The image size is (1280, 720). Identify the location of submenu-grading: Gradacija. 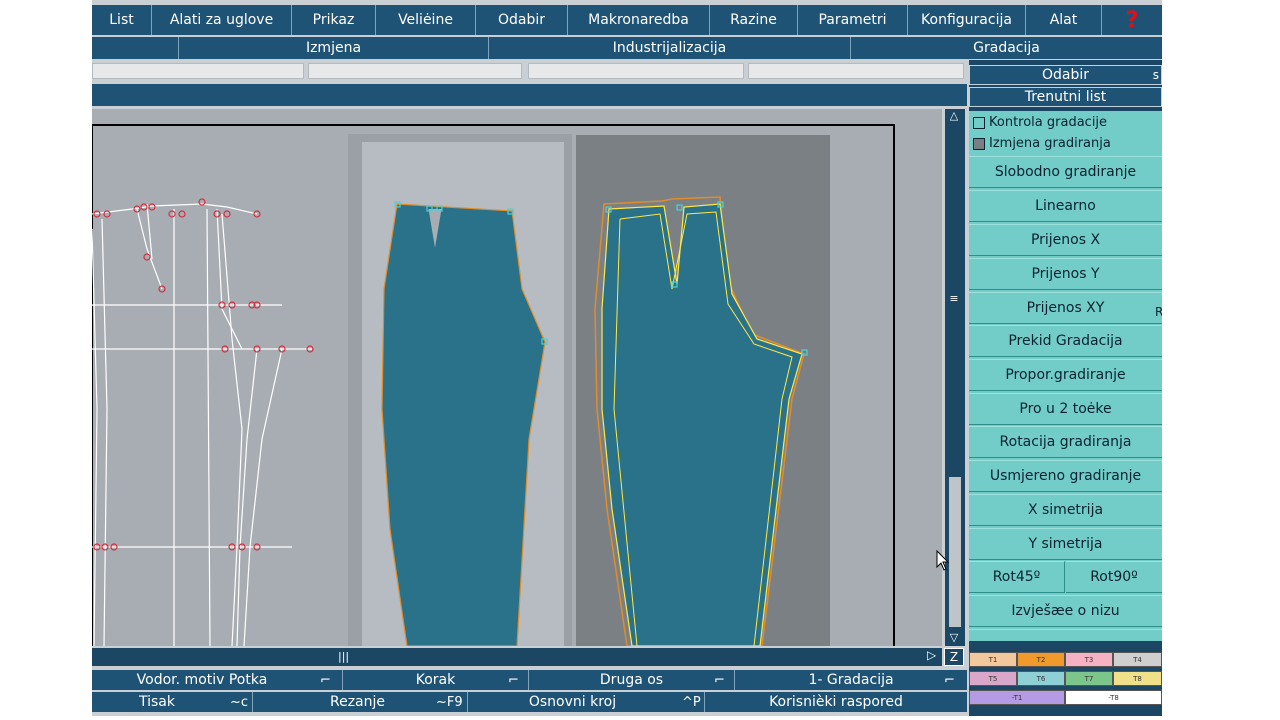
(1006, 48).